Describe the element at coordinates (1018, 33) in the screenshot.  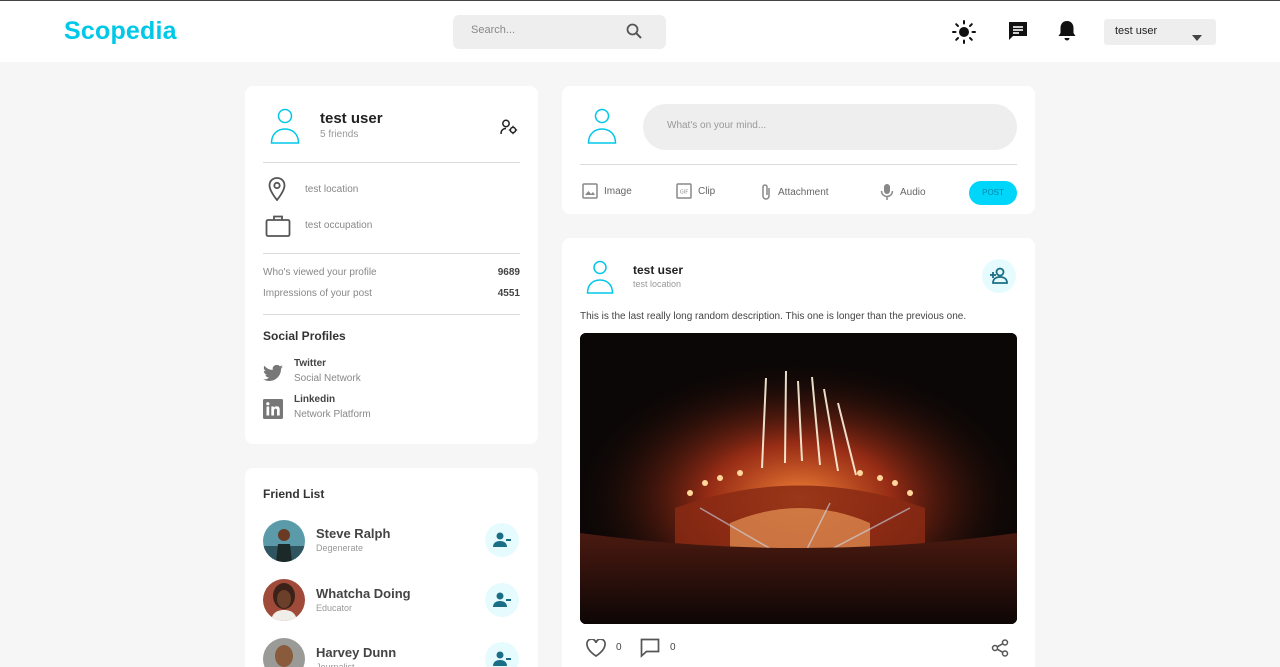
I see `message-icon` at that location.